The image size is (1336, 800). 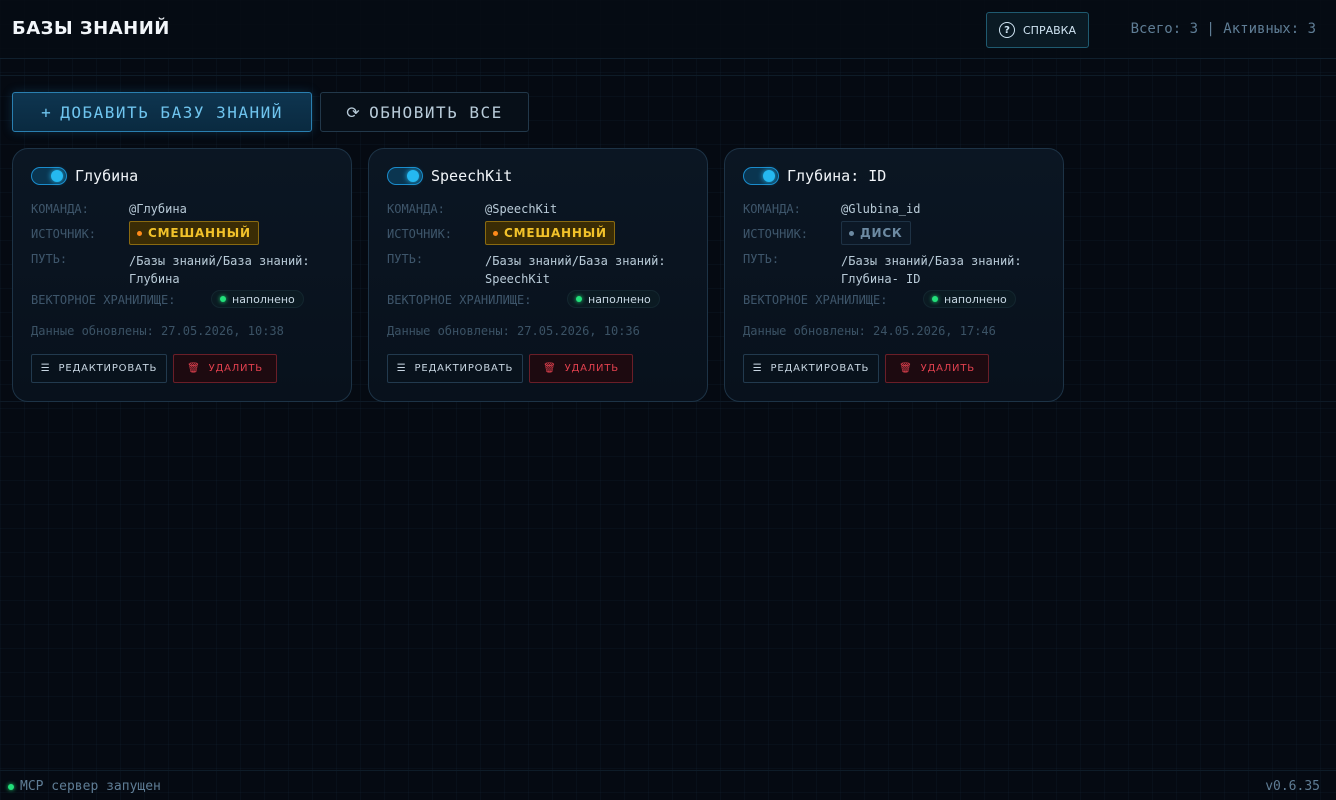 What do you see at coordinates (521, 209) in the screenshot?
I see `command-value: @SpeechKit` at bounding box center [521, 209].